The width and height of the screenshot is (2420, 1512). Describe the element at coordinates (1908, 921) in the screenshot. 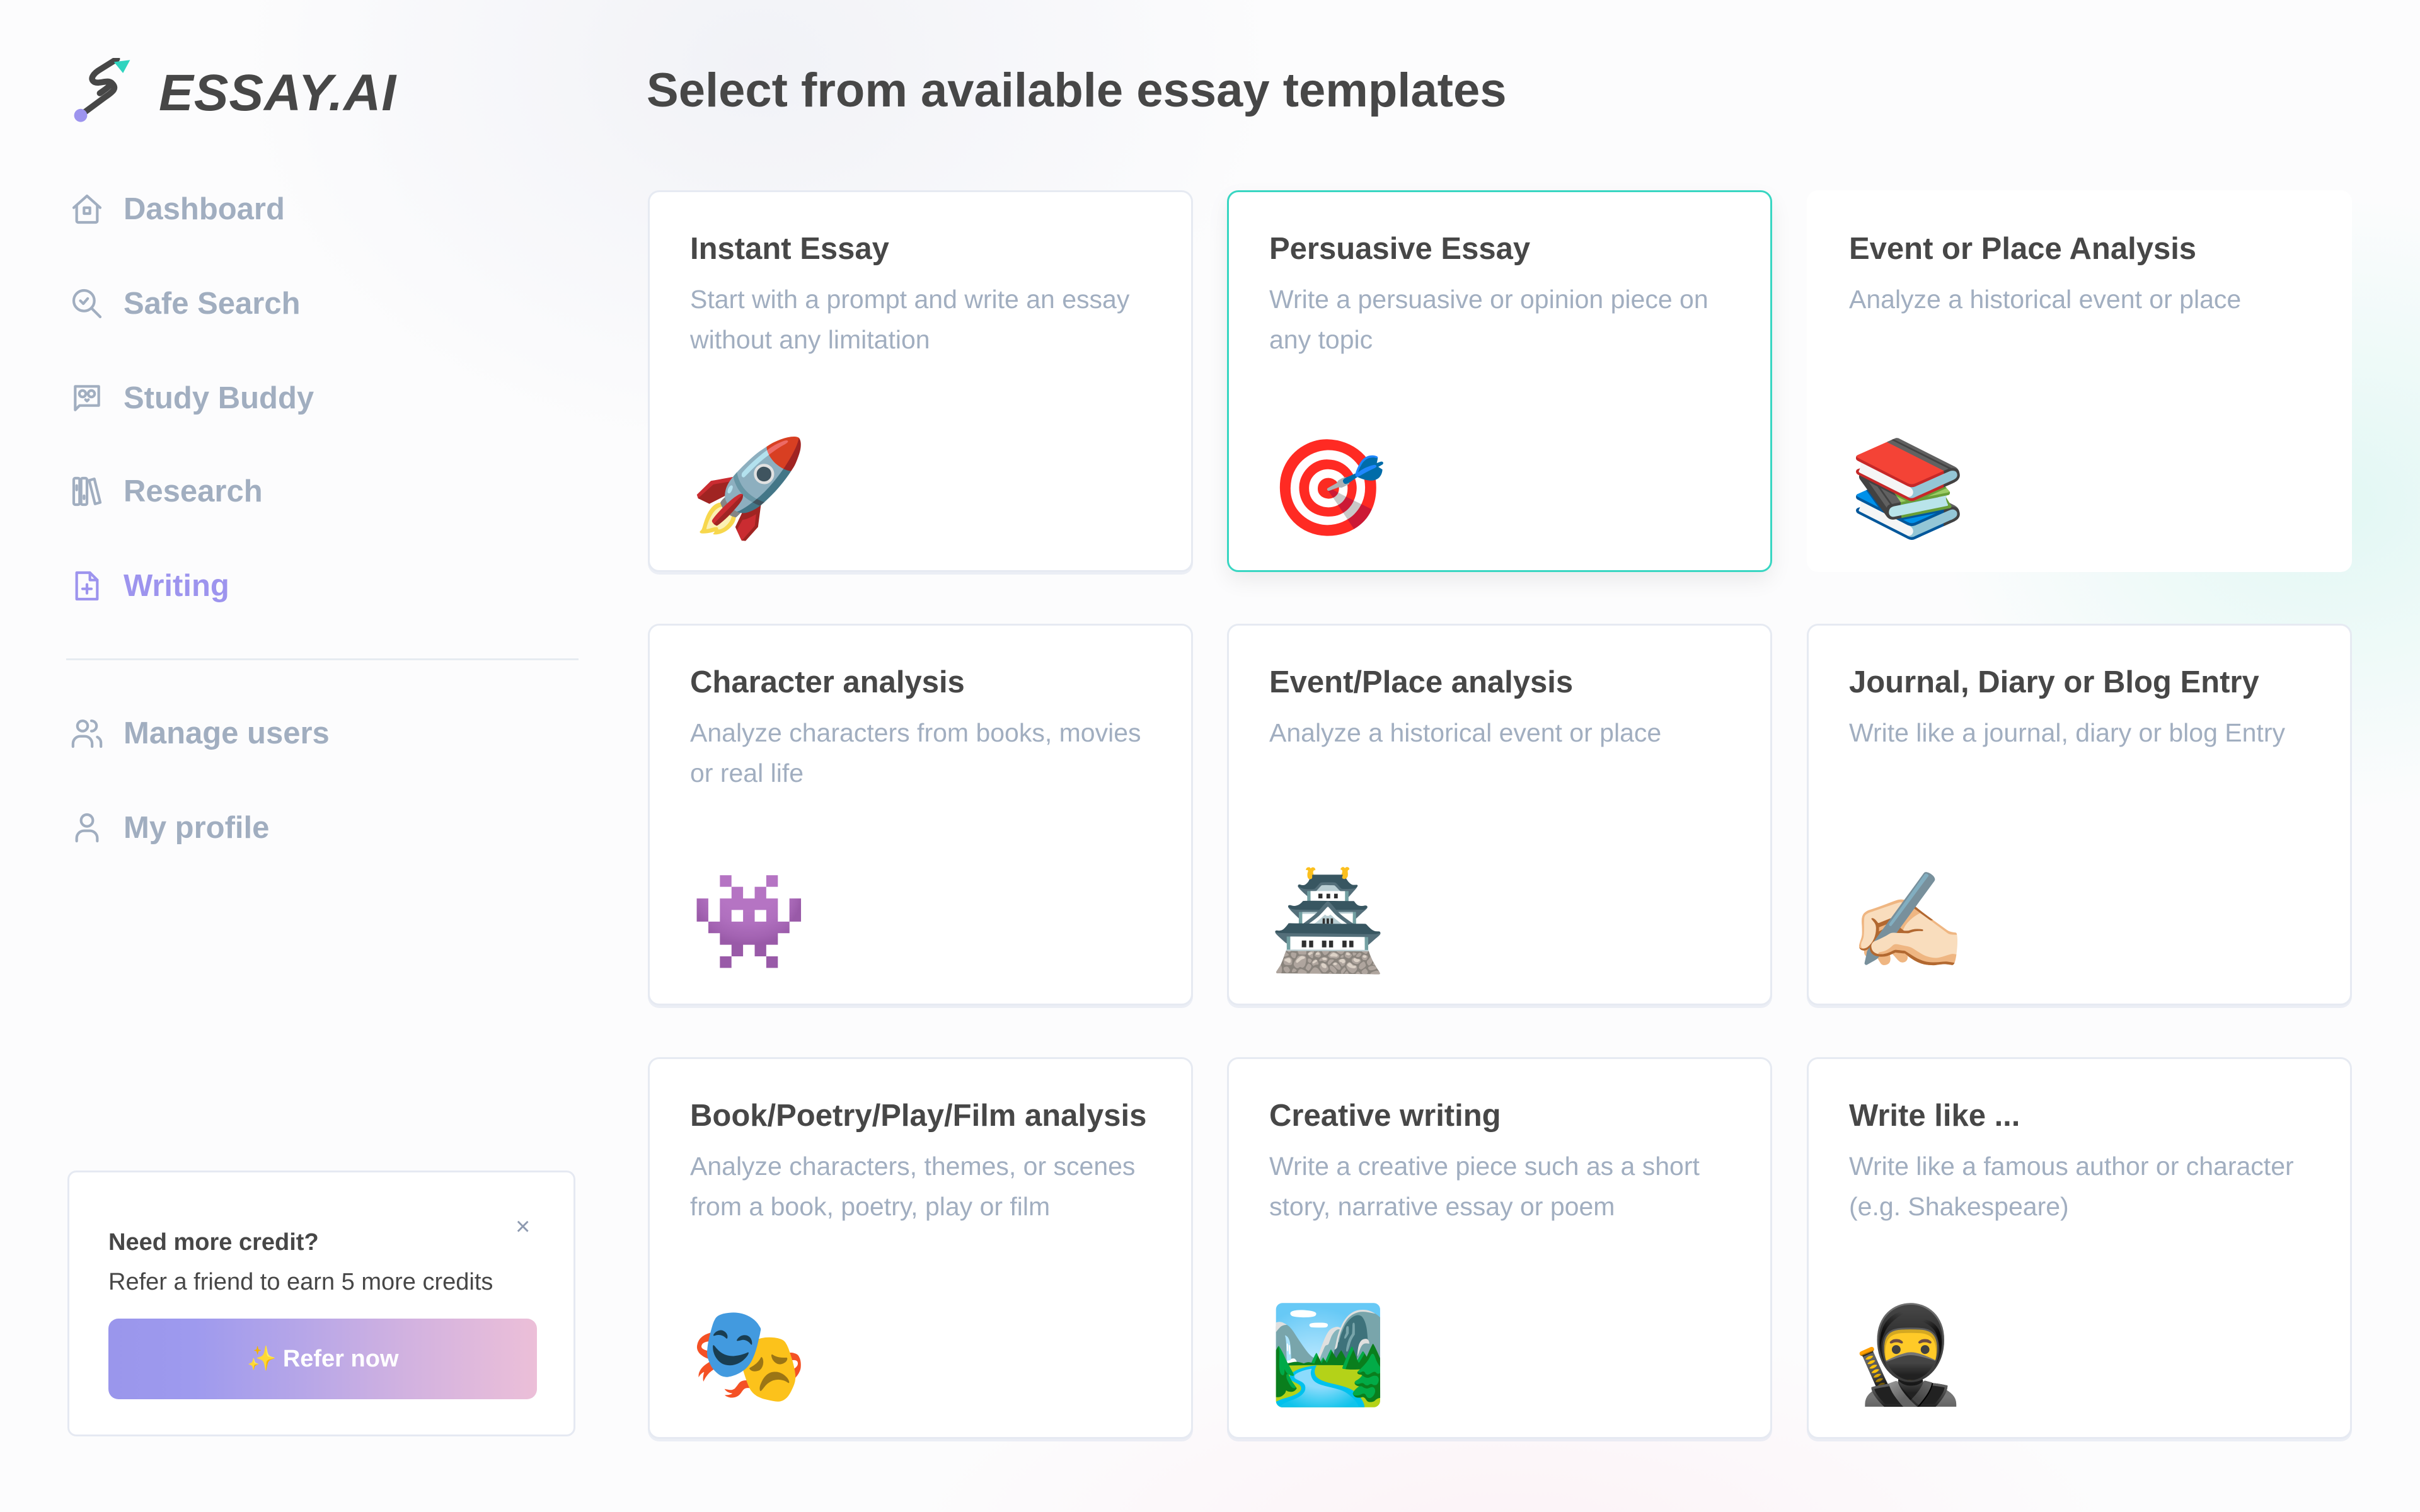

I see `writing-hand-icon: ✍🏻` at that location.